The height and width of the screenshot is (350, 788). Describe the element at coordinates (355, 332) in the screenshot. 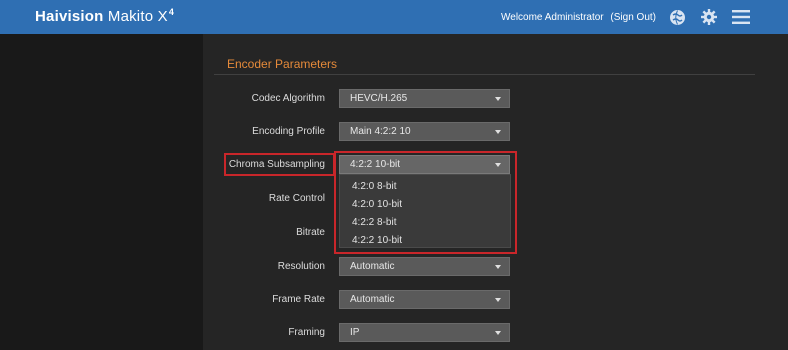

I see `framing-value: IP` at that location.